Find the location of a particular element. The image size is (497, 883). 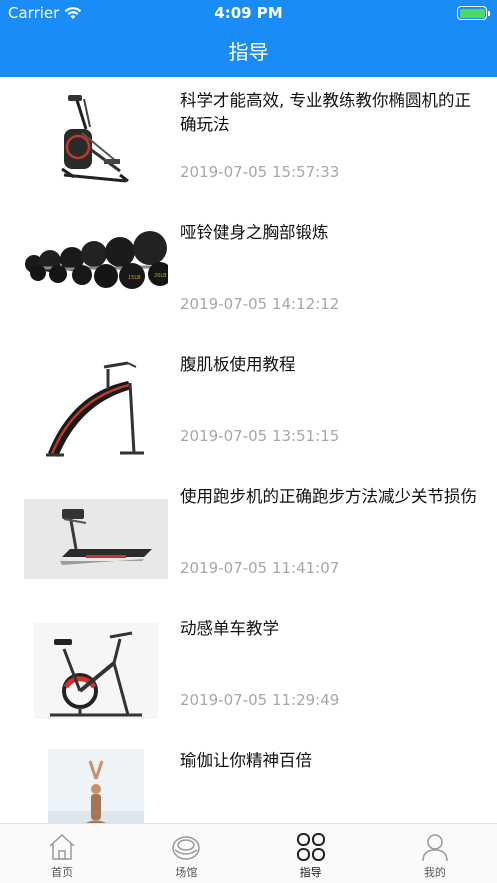

tab-bar: 首页 场馆 指导 我的 is located at coordinates (248, 853).